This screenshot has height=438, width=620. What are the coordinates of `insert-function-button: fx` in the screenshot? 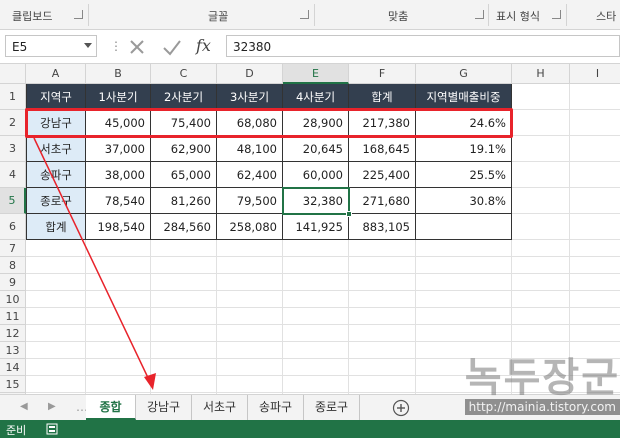 It's located at (203, 45).